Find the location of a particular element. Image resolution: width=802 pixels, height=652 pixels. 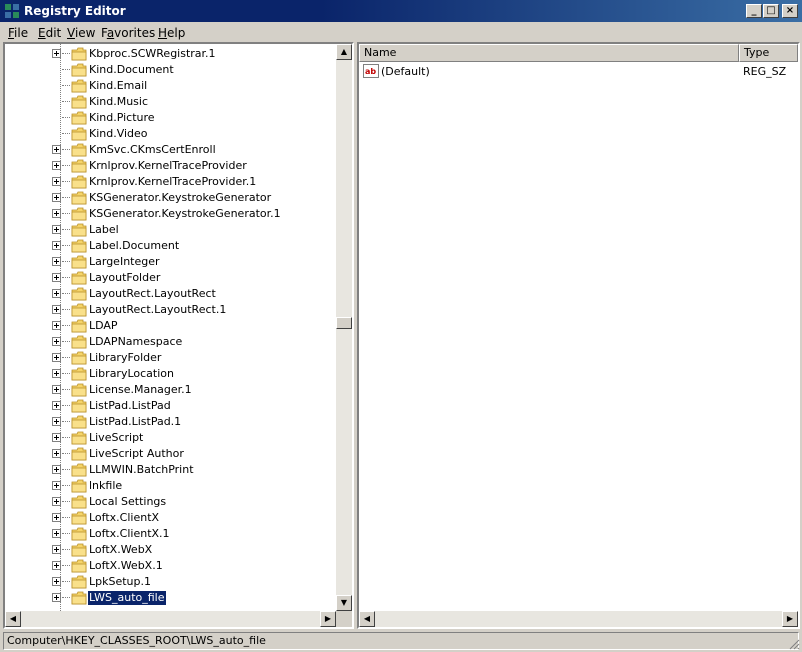

tree-item-label: Kind.Music is located at coordinates (118, 102).